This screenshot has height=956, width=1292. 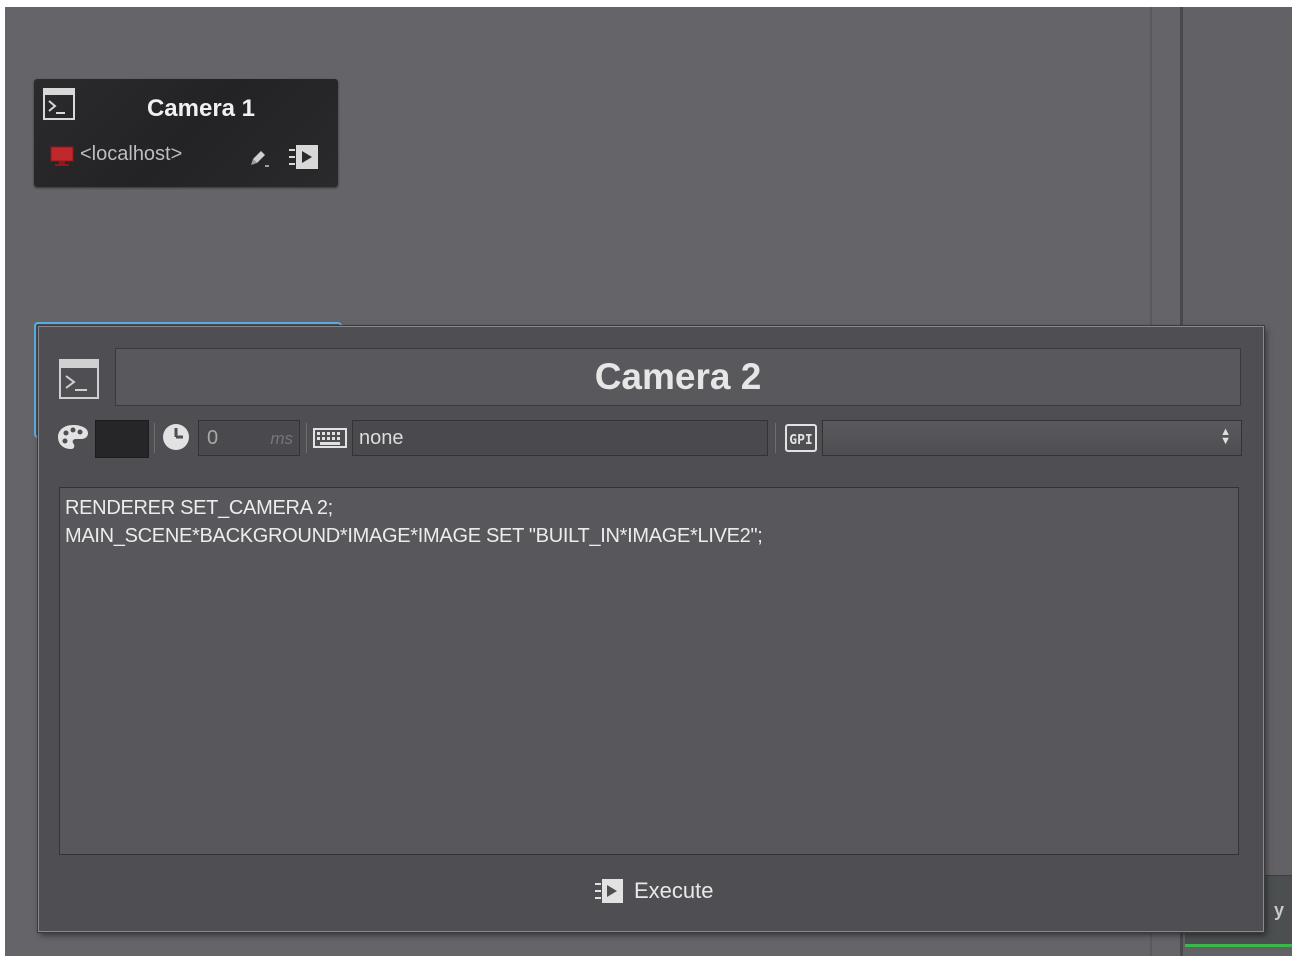 What do you see at coordinates (381, 438) in the screenshot?
I see `hotkey-value: none` at bounding box center [381, 438].